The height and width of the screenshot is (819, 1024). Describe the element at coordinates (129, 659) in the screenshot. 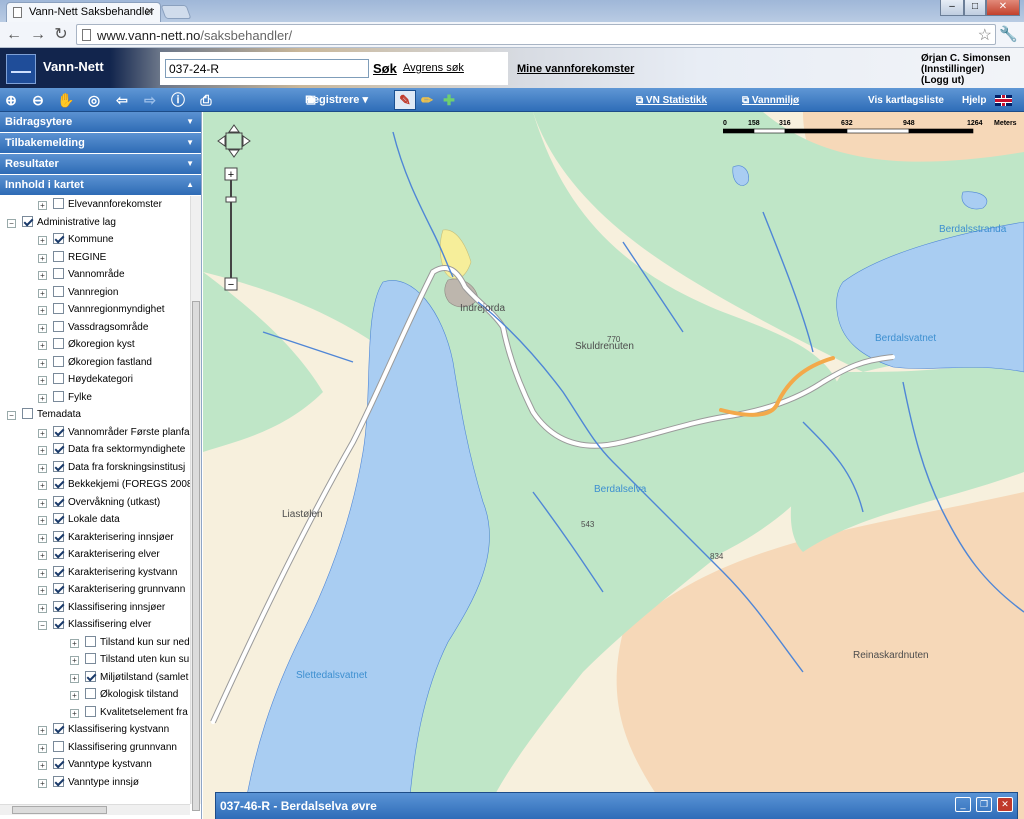

I see `layer-tree-item: + Tilstand uten kun su` at that location.